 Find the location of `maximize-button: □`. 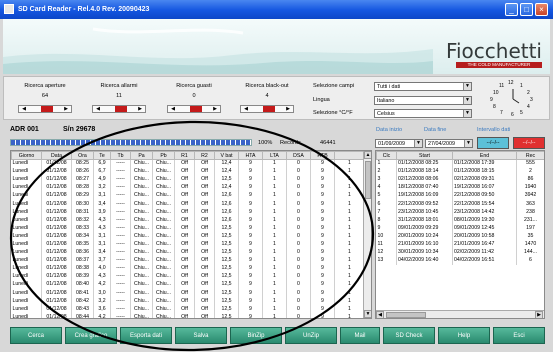

maximize-button: □ is located at coordinates (526, 9).